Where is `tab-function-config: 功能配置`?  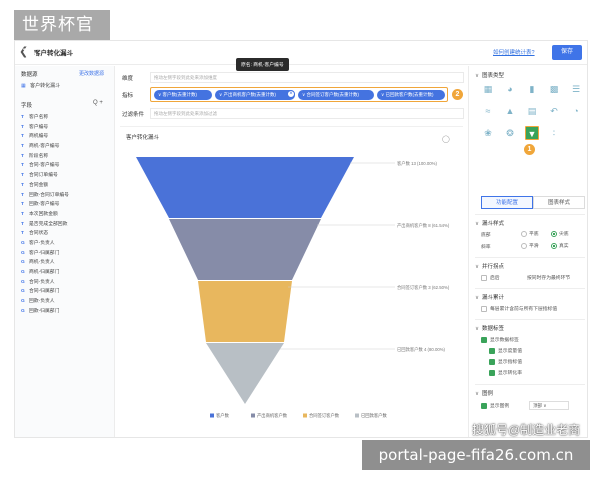 tab-function-config: 功能配置 is located at coordinates (507, 202).